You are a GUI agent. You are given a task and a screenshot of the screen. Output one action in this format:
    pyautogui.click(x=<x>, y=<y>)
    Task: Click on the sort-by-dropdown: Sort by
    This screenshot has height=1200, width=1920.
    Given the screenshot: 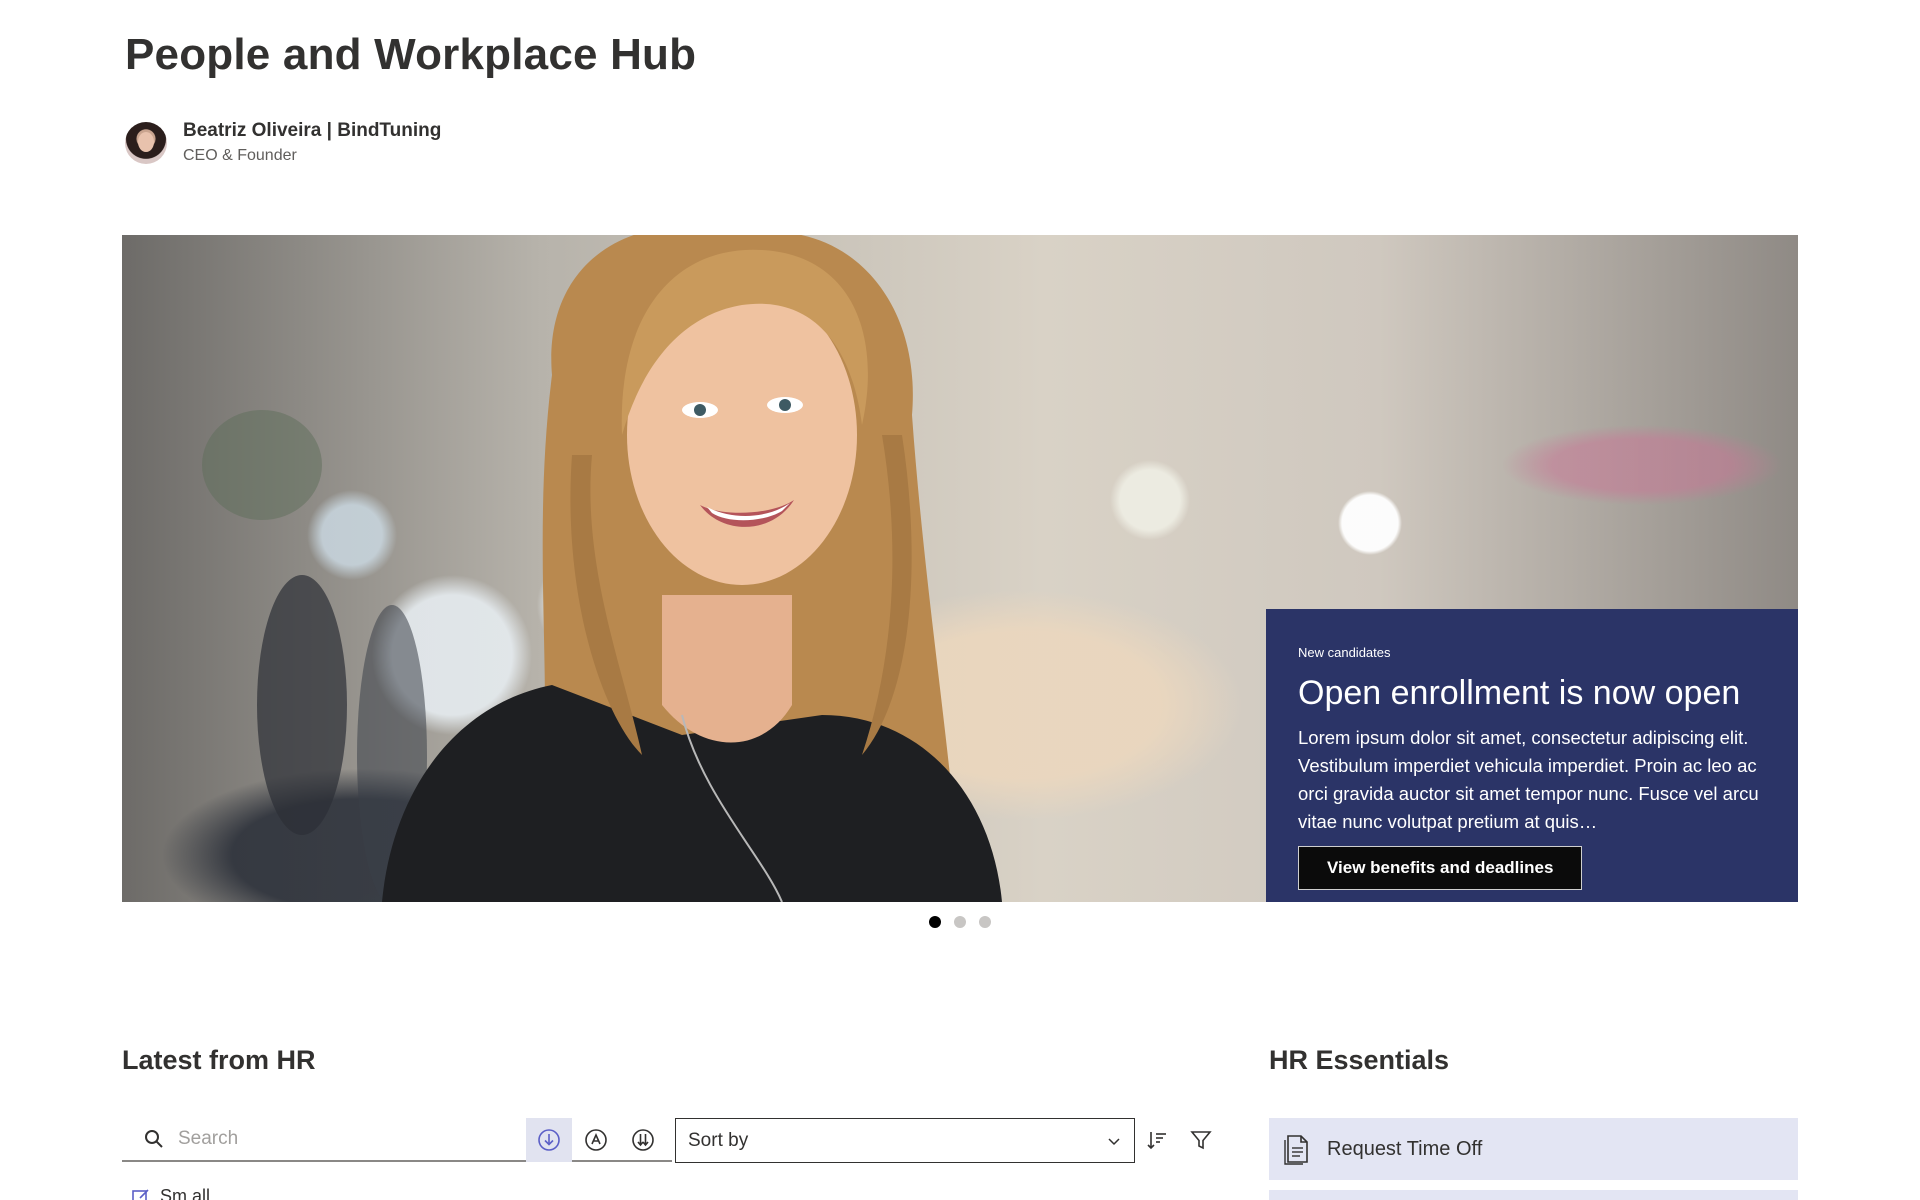 What is the action you would take?
    pyautogui.click(x=905, y=1140)
    